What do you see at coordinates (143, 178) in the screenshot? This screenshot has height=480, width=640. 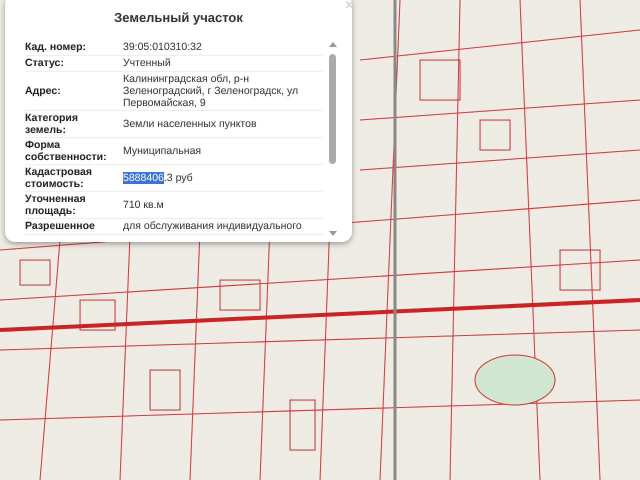 I see `selected-text: 5888406` at bounding box center [143, 178].